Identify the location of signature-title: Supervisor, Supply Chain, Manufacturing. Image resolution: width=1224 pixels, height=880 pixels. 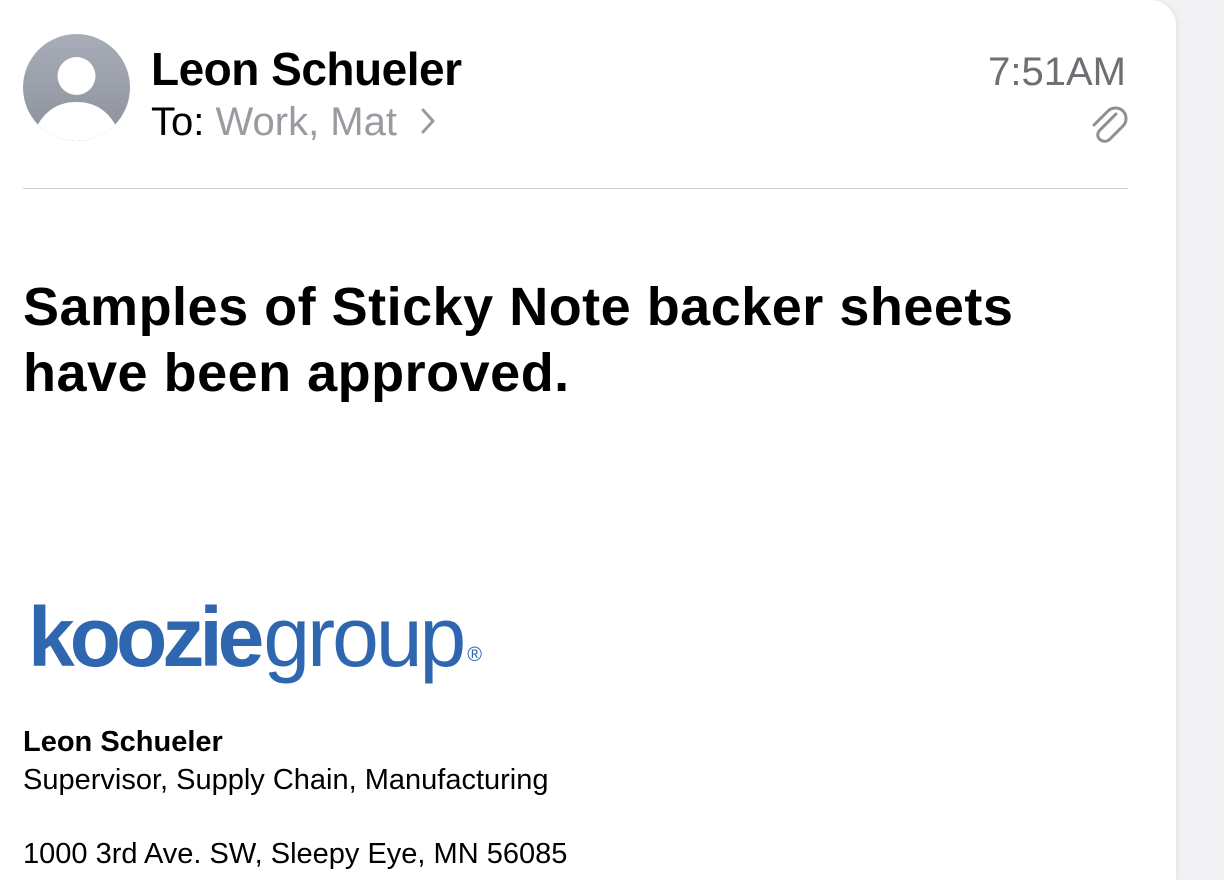
(286, 780).